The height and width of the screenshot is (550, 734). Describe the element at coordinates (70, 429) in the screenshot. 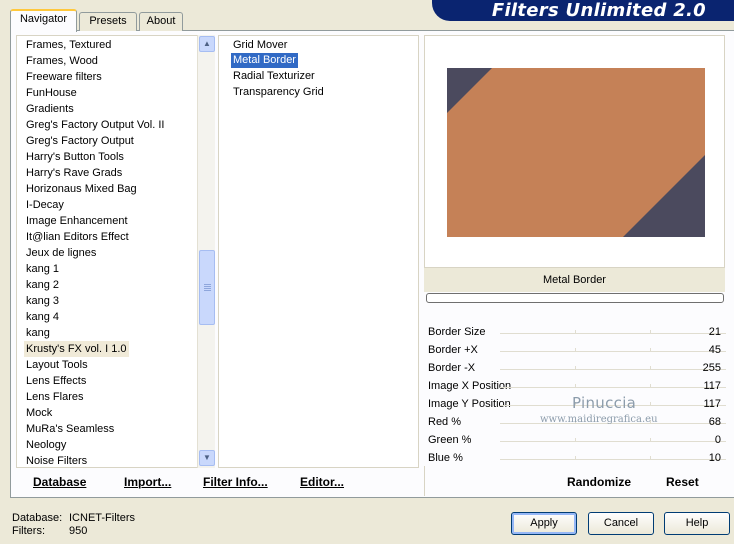

I see `list-item: MuRa's Seamless` at that location.